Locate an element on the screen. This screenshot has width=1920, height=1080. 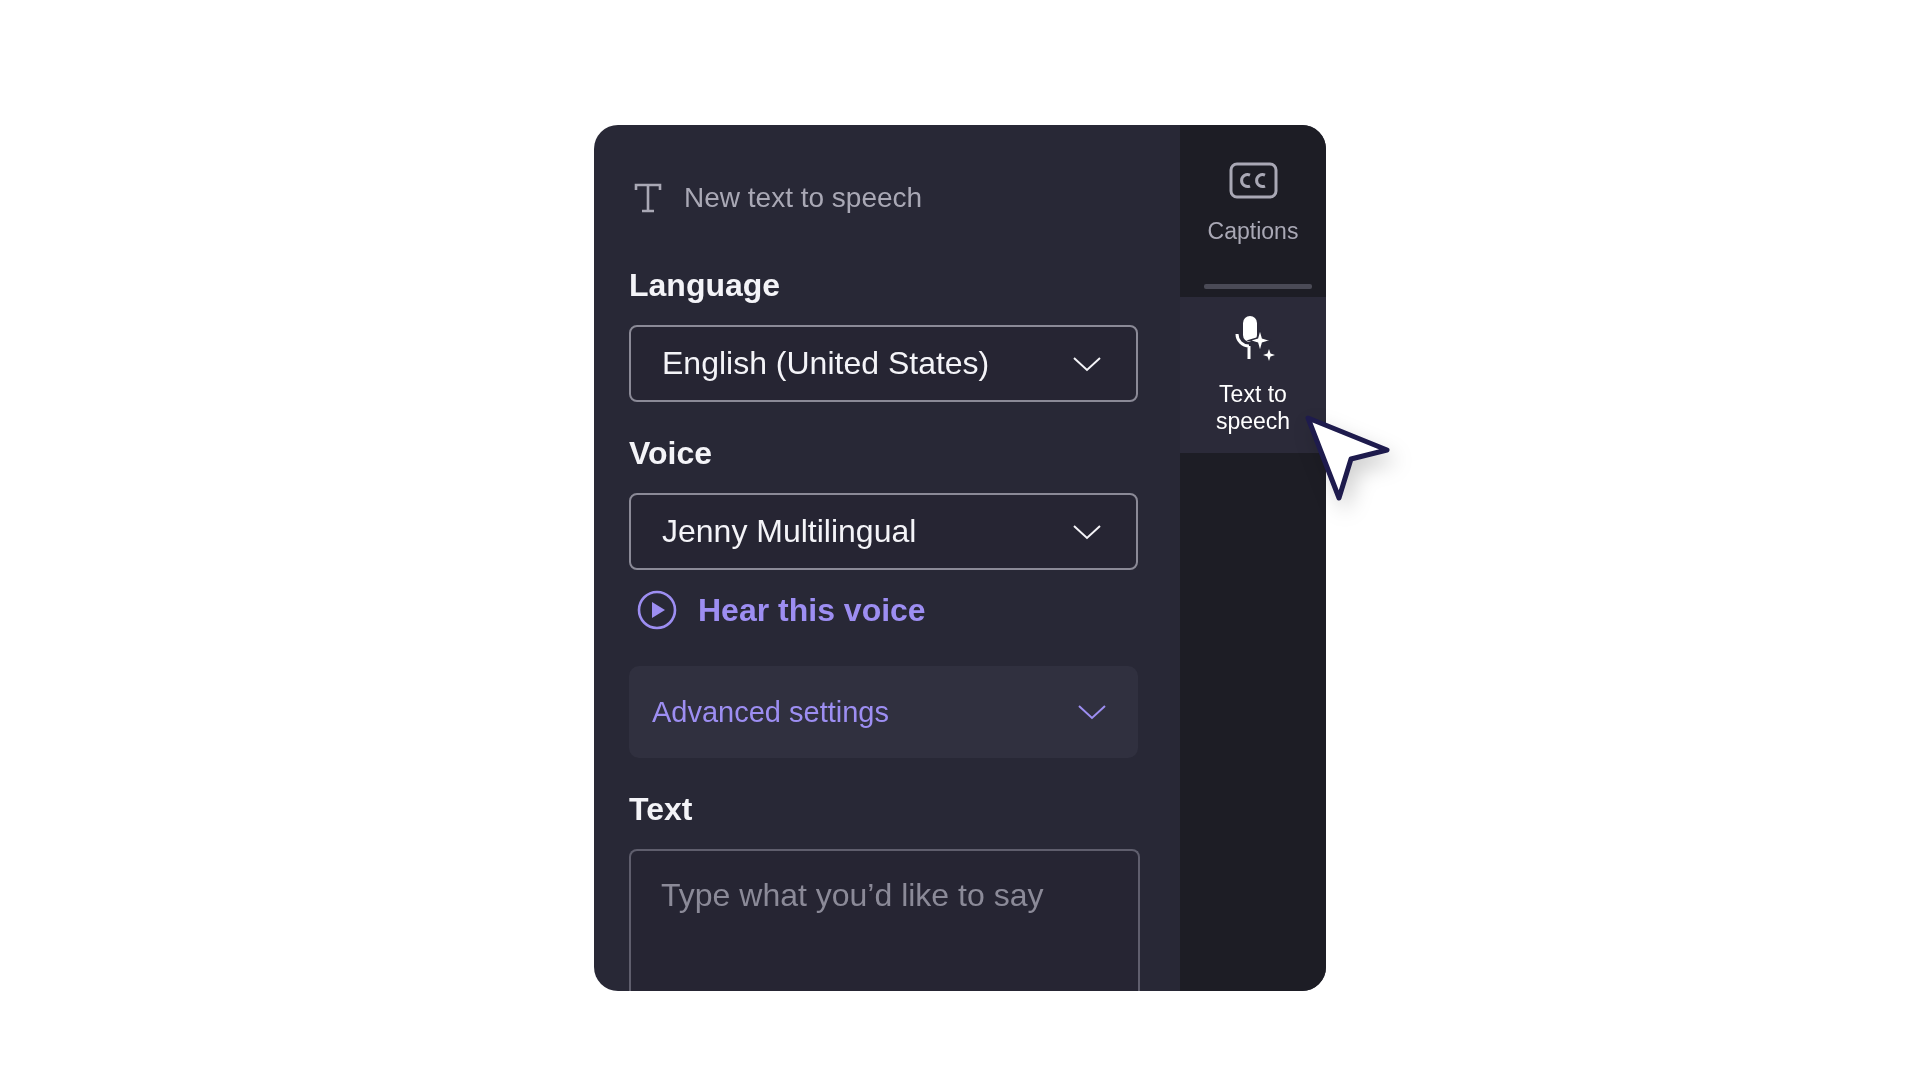
advanced-settings-toggle: Advanced settings is located at coordinates (883, 712).